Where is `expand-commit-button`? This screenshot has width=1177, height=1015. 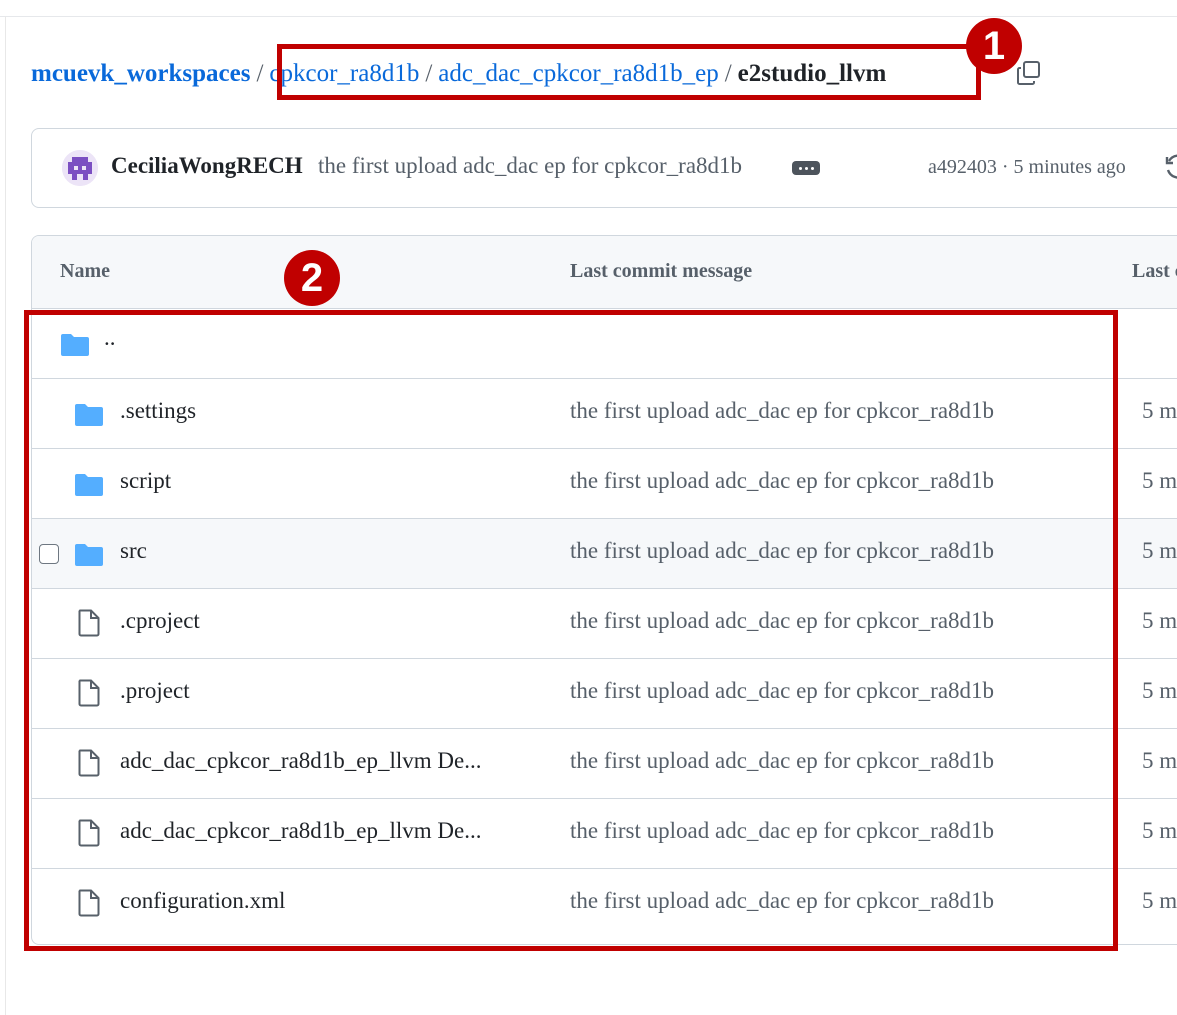 expand-commit-button is located at coordinates (806, 168).